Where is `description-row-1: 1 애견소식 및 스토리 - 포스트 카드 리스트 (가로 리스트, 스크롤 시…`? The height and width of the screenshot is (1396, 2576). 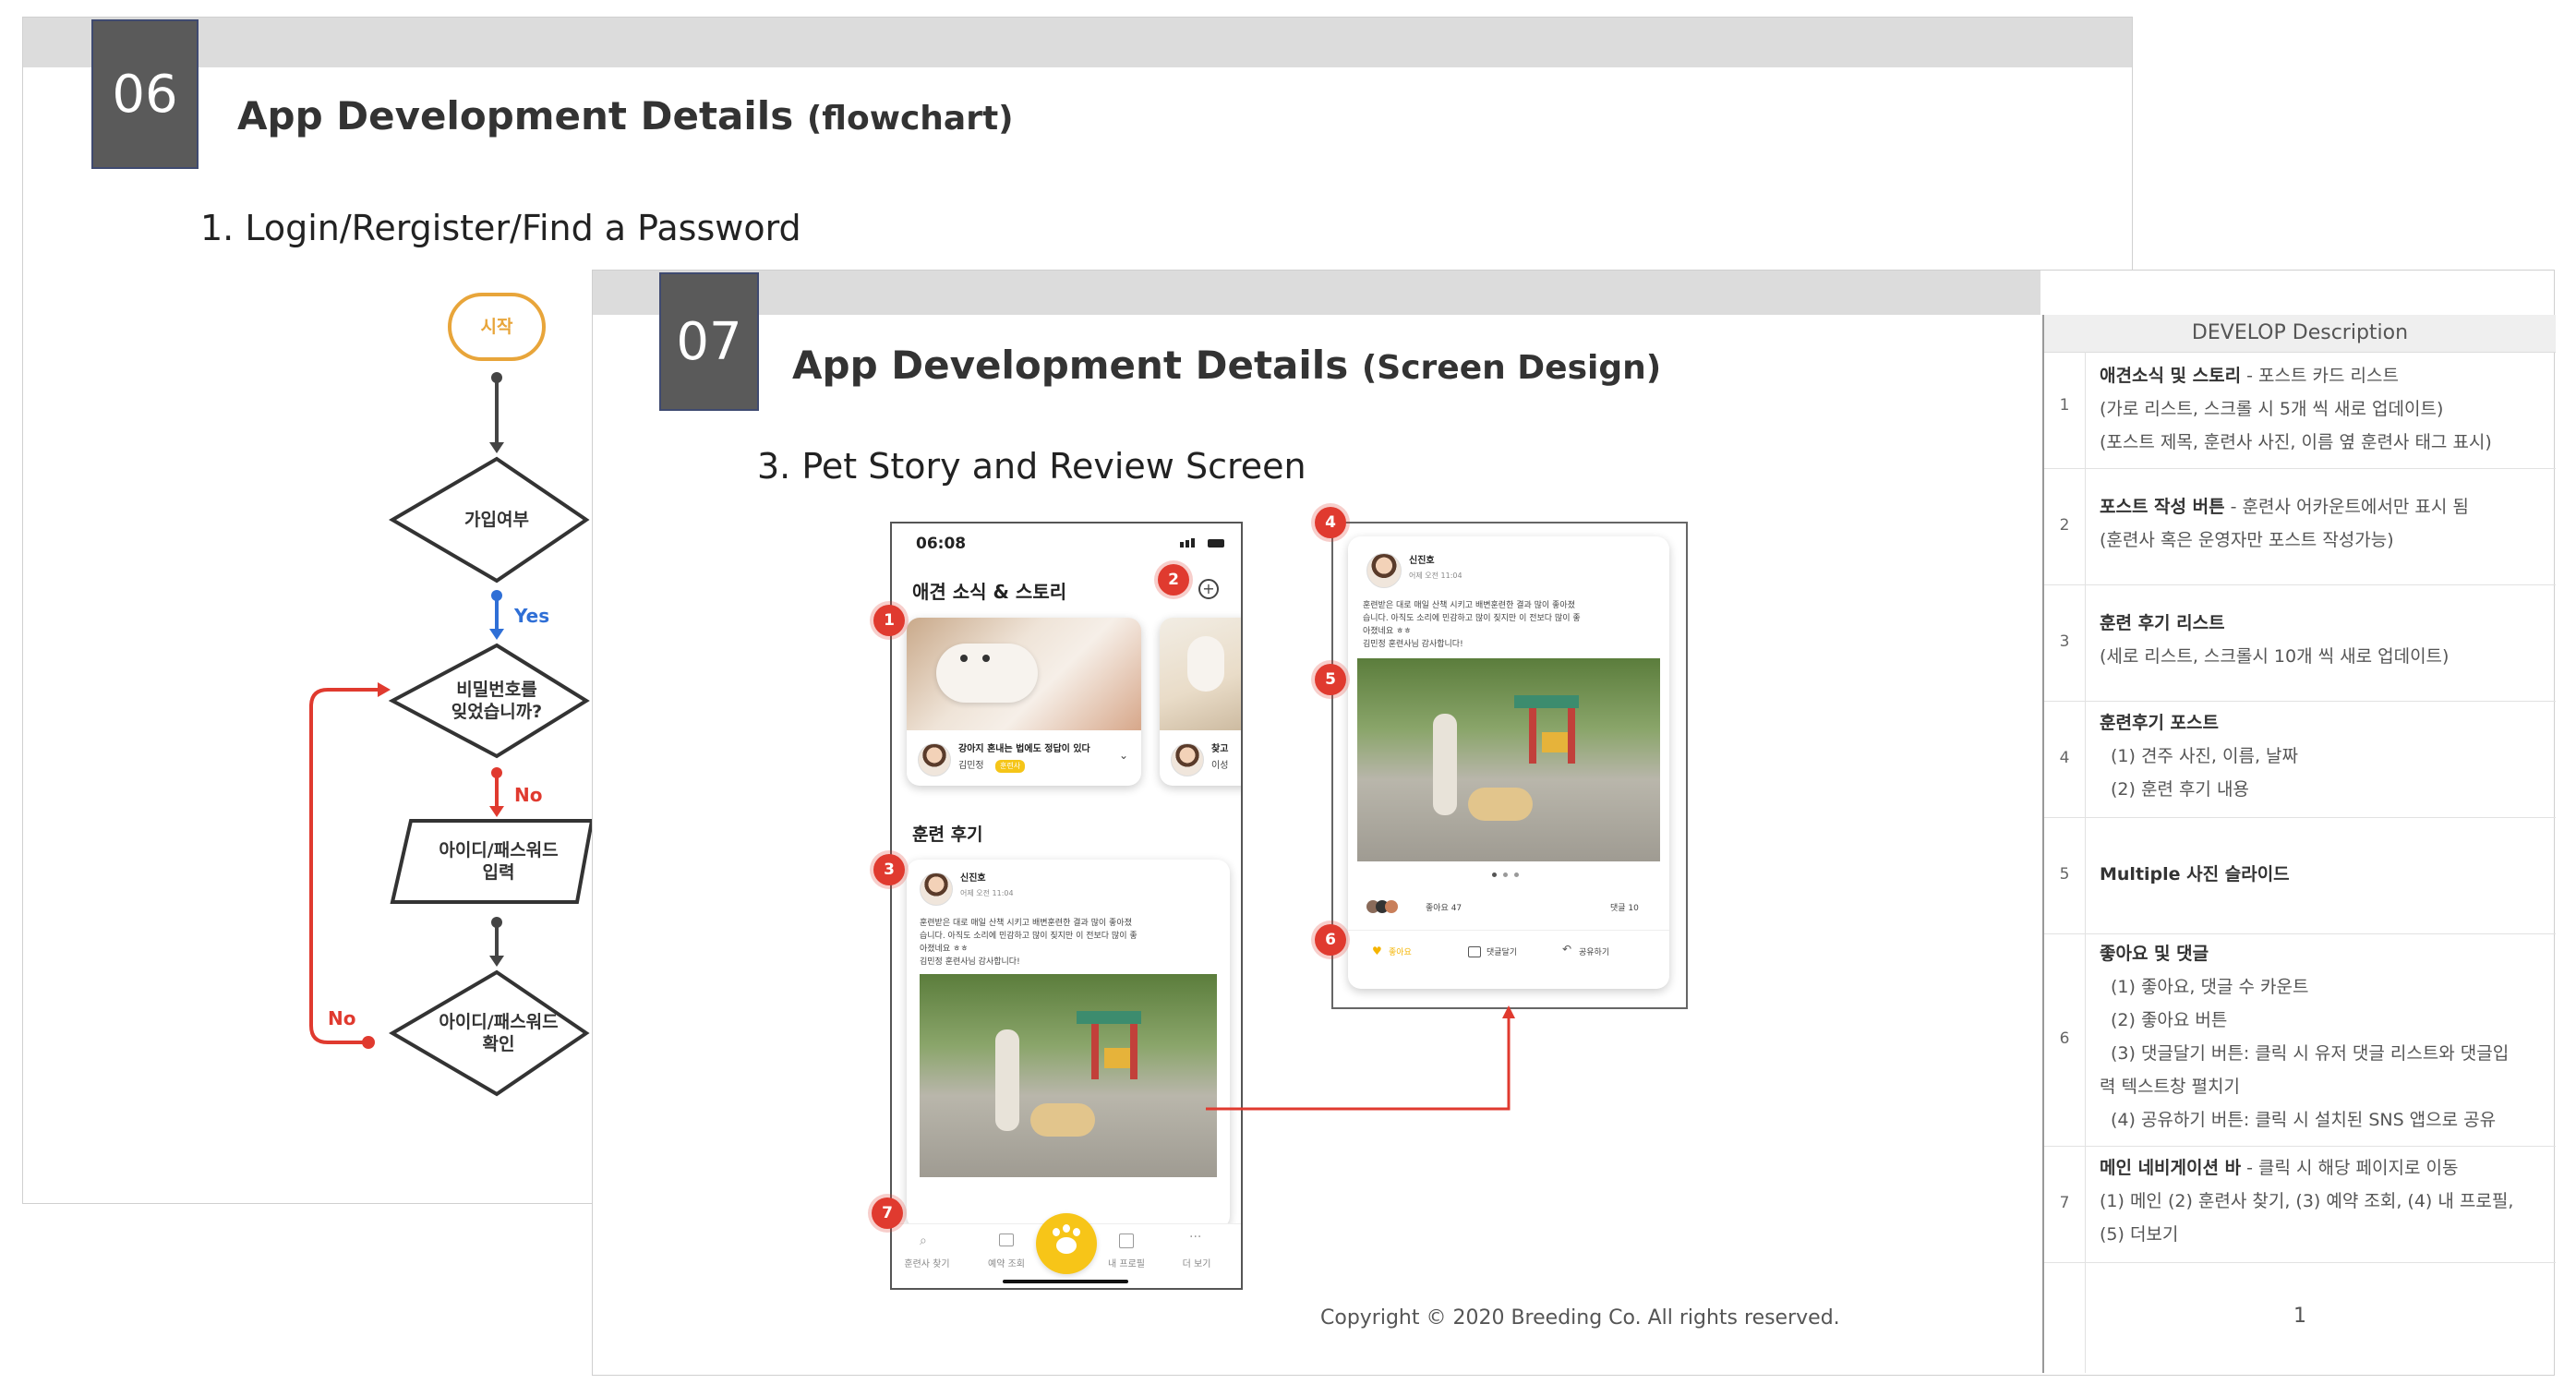 description-row-1: 1 애견소식 및 스토리 - 포스트 카드 리스트 (가로 리스트, 스크롤 시… is located at coordinates (2300, 410).